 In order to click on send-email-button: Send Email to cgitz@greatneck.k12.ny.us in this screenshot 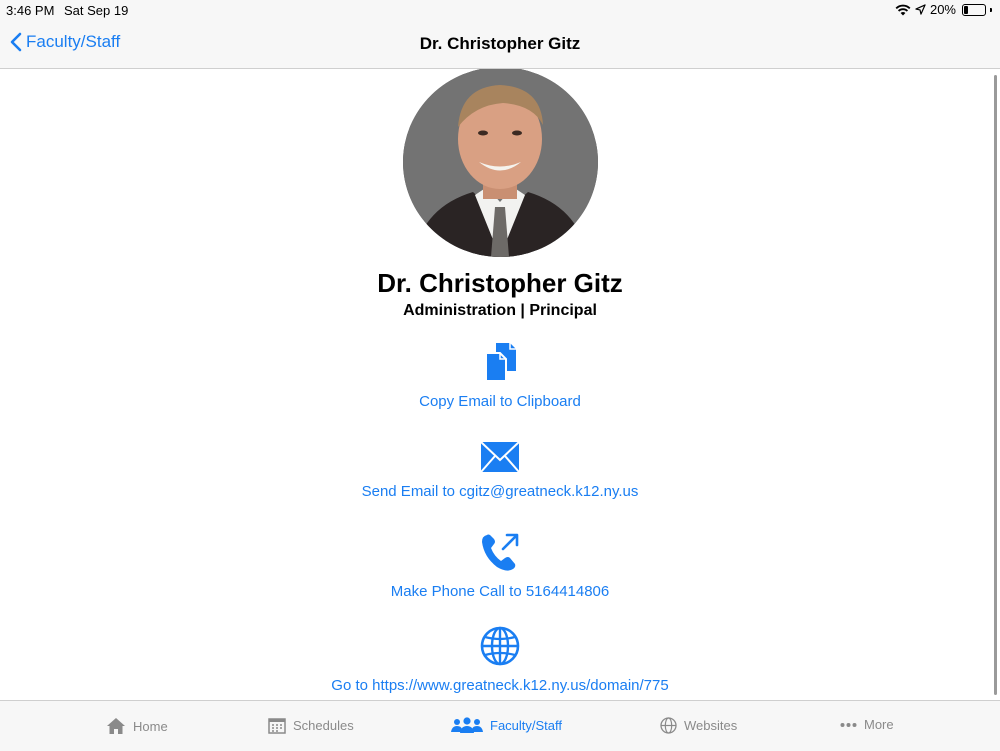, I will do `click(500, 470)`.